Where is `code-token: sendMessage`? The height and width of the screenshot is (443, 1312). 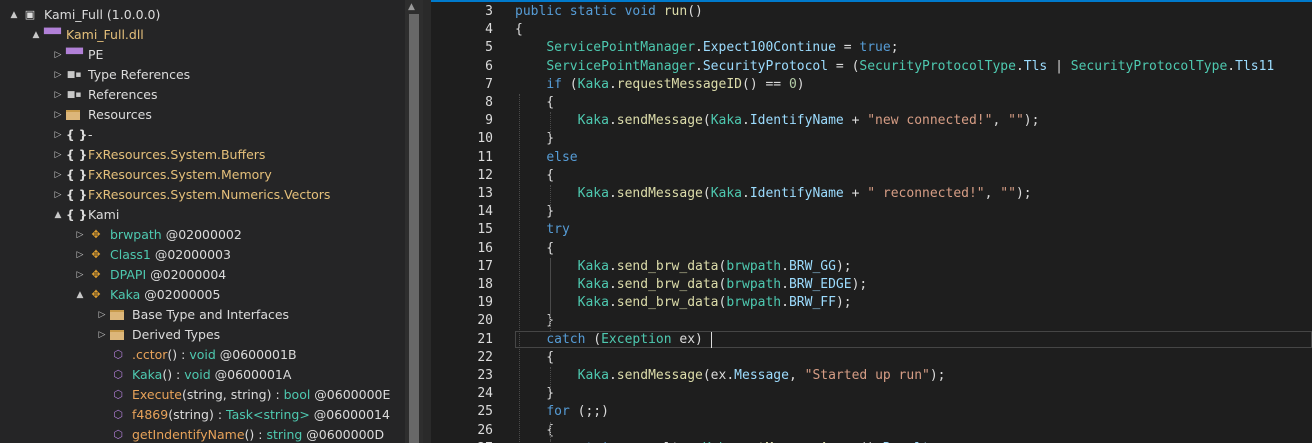 code-token: sendMessage is located at coordinates (659, 193).